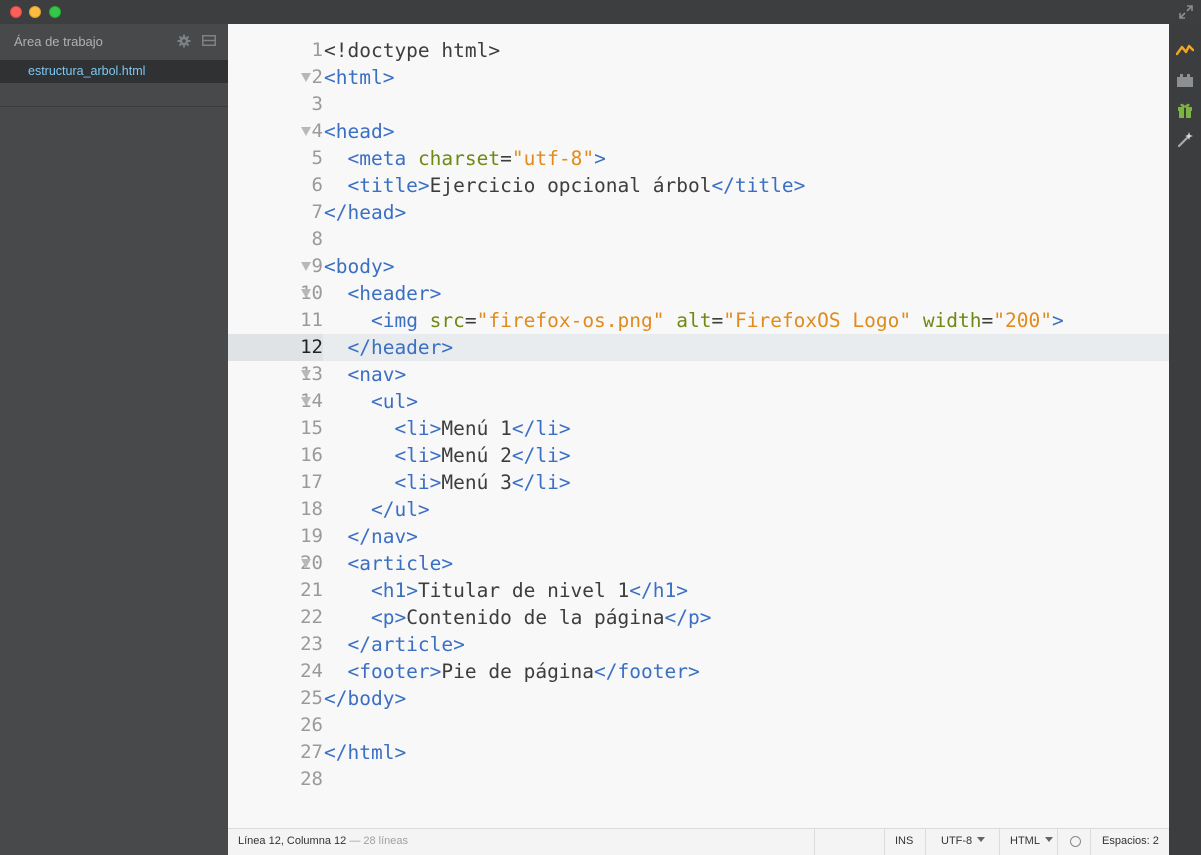 The height and width of the screenshot is (855, 1201). I want to click on gear-icon, so click(184, 41).